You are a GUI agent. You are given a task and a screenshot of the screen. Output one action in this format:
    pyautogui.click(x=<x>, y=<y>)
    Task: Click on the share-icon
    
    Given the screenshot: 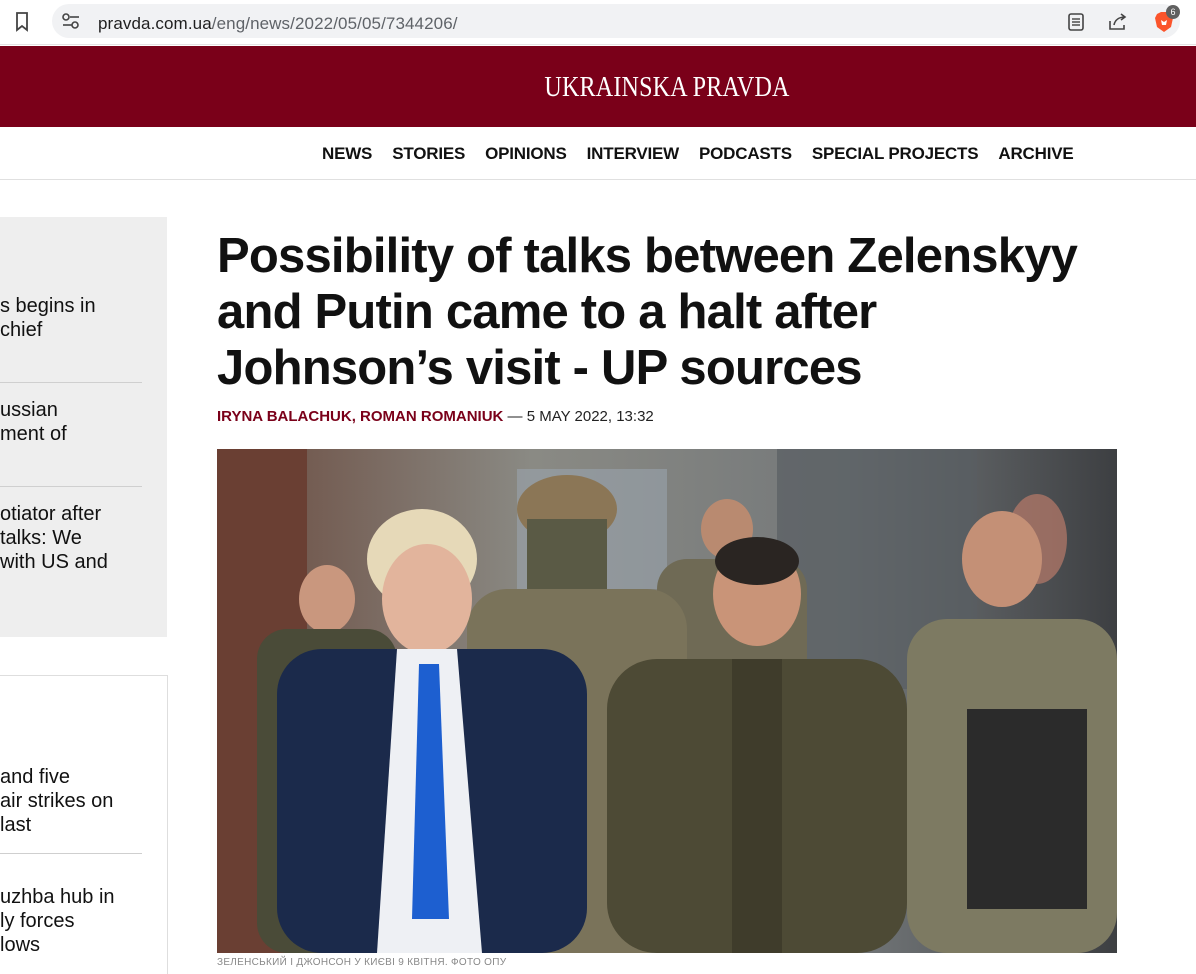 What is the action you would take?
    pyautogui.click(x=1118, y=22)
    